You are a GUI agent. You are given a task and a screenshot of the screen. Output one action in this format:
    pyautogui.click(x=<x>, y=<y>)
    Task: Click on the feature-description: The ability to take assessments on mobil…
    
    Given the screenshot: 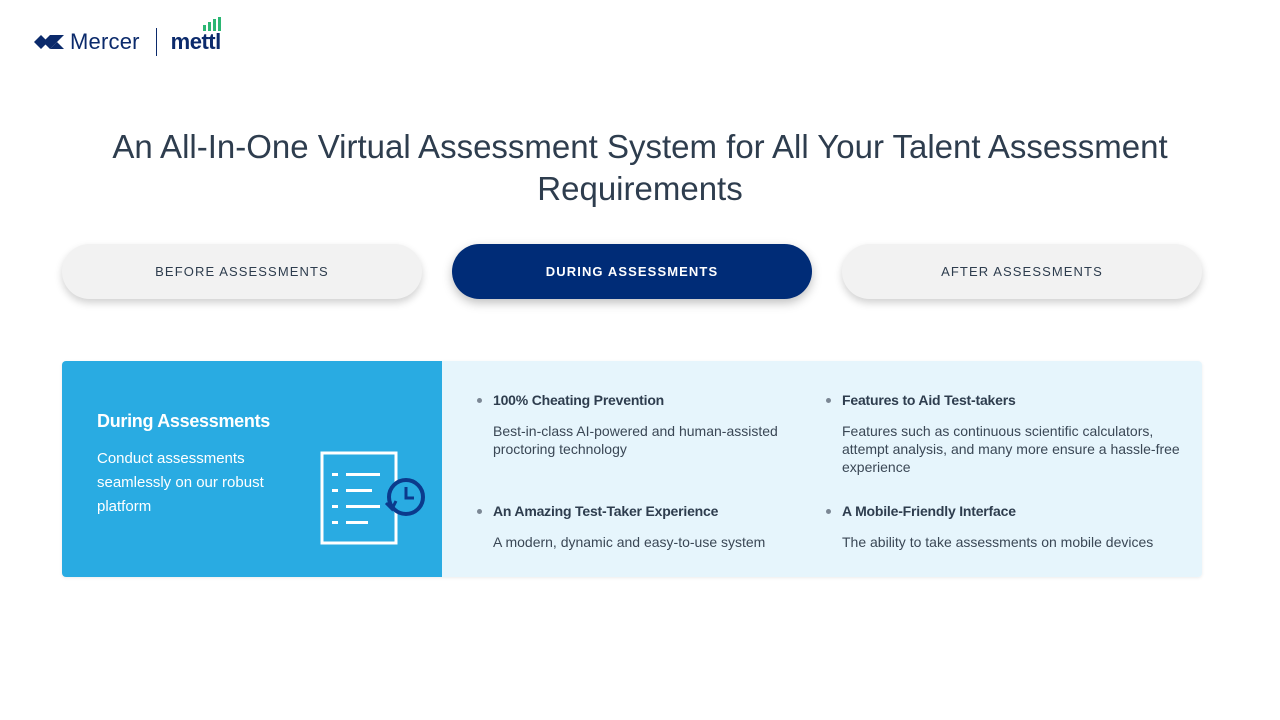 What is the action you would take?
    pyautogui.click(x=998, y=542)
    